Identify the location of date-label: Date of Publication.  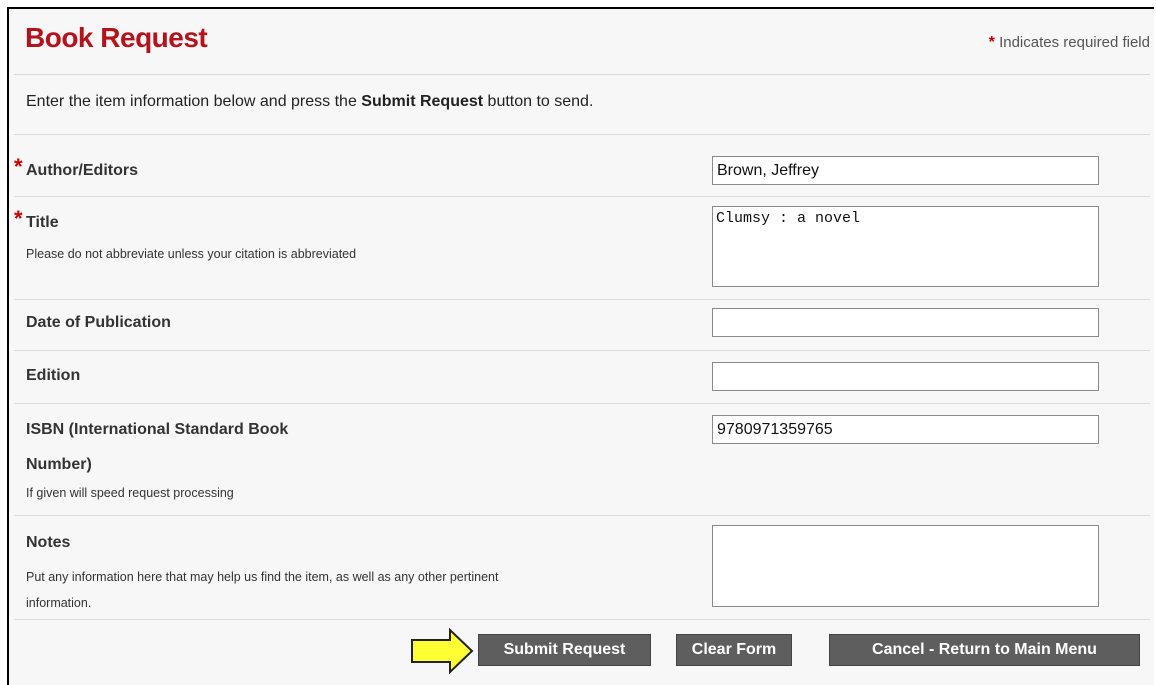
(98, 322).